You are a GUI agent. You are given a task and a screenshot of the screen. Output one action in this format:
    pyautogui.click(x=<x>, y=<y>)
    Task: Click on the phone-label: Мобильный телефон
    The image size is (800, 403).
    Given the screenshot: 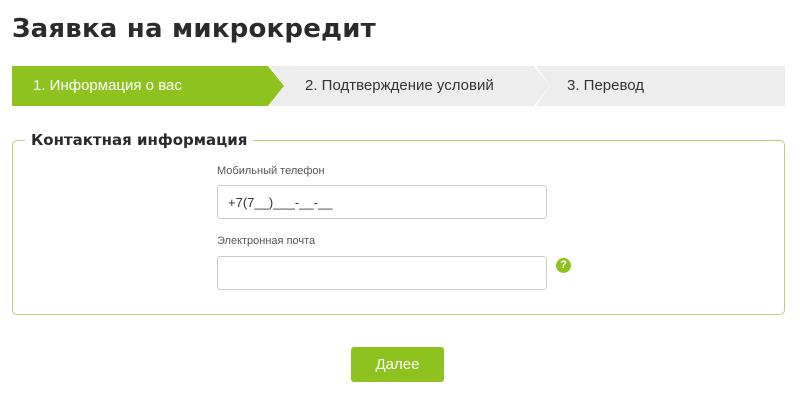 What is the action you would take?
    pyautogui.click(x=271, y=171)
    